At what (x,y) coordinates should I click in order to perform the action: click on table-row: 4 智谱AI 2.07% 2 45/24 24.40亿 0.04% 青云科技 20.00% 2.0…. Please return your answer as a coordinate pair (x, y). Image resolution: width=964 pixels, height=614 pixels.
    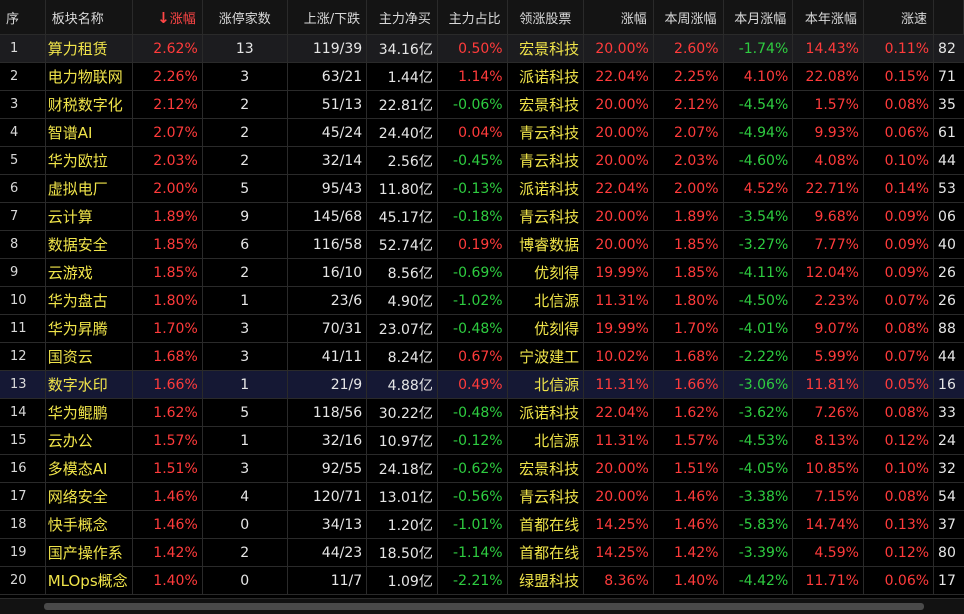
    Looking at the image, I should click on (482, 132).